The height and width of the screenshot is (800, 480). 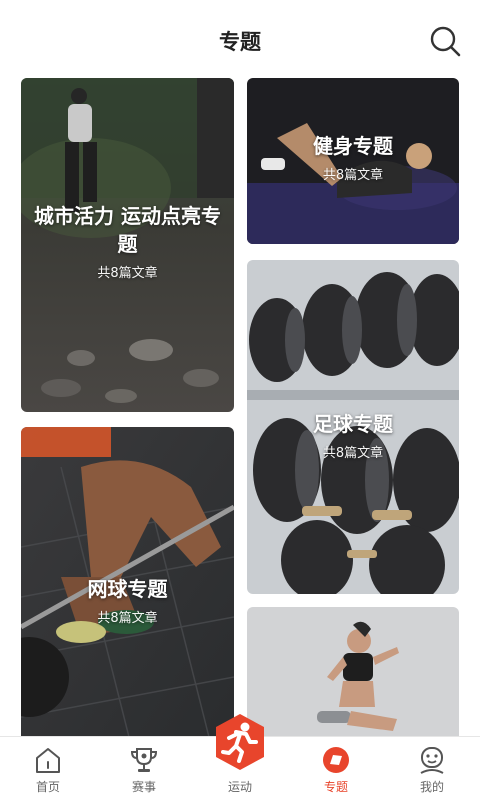 I want to click on tab-label: 我的, so click(x=431, y=787).